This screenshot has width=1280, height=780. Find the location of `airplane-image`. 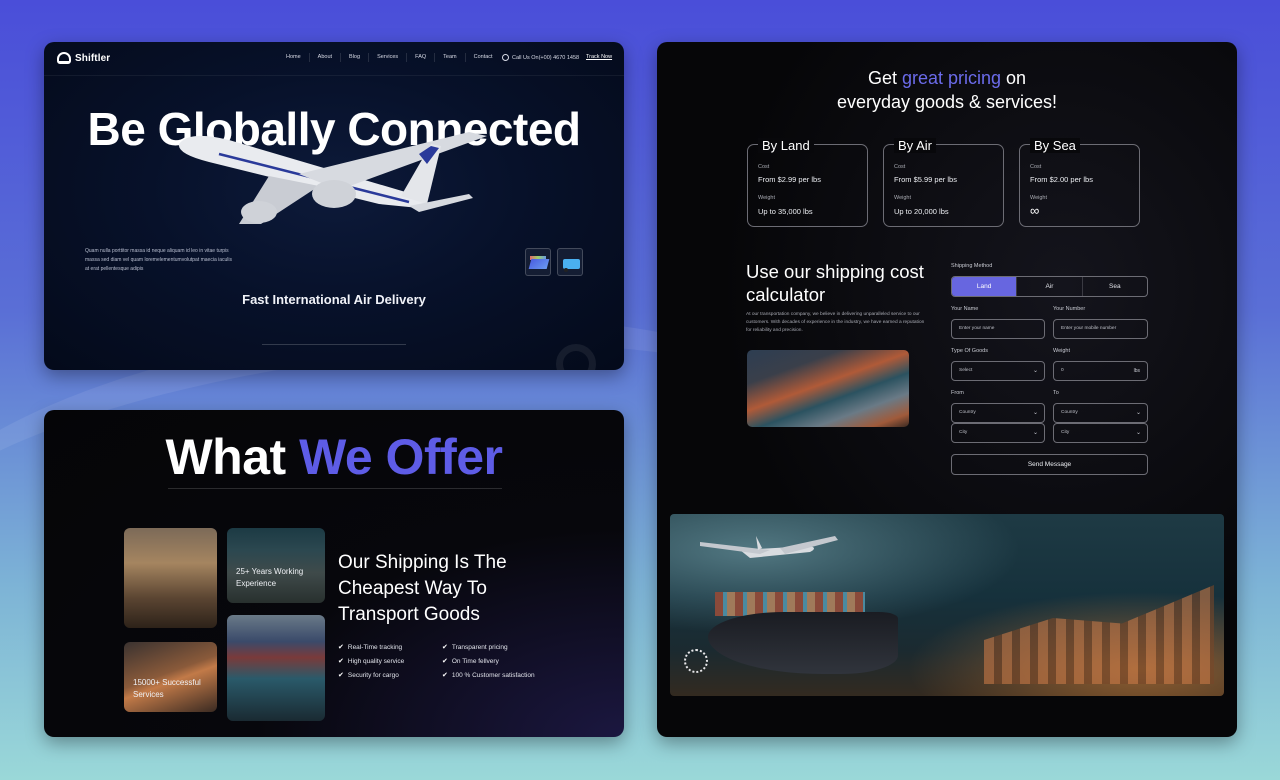

airplane-image is located at coordinates (332, 178).